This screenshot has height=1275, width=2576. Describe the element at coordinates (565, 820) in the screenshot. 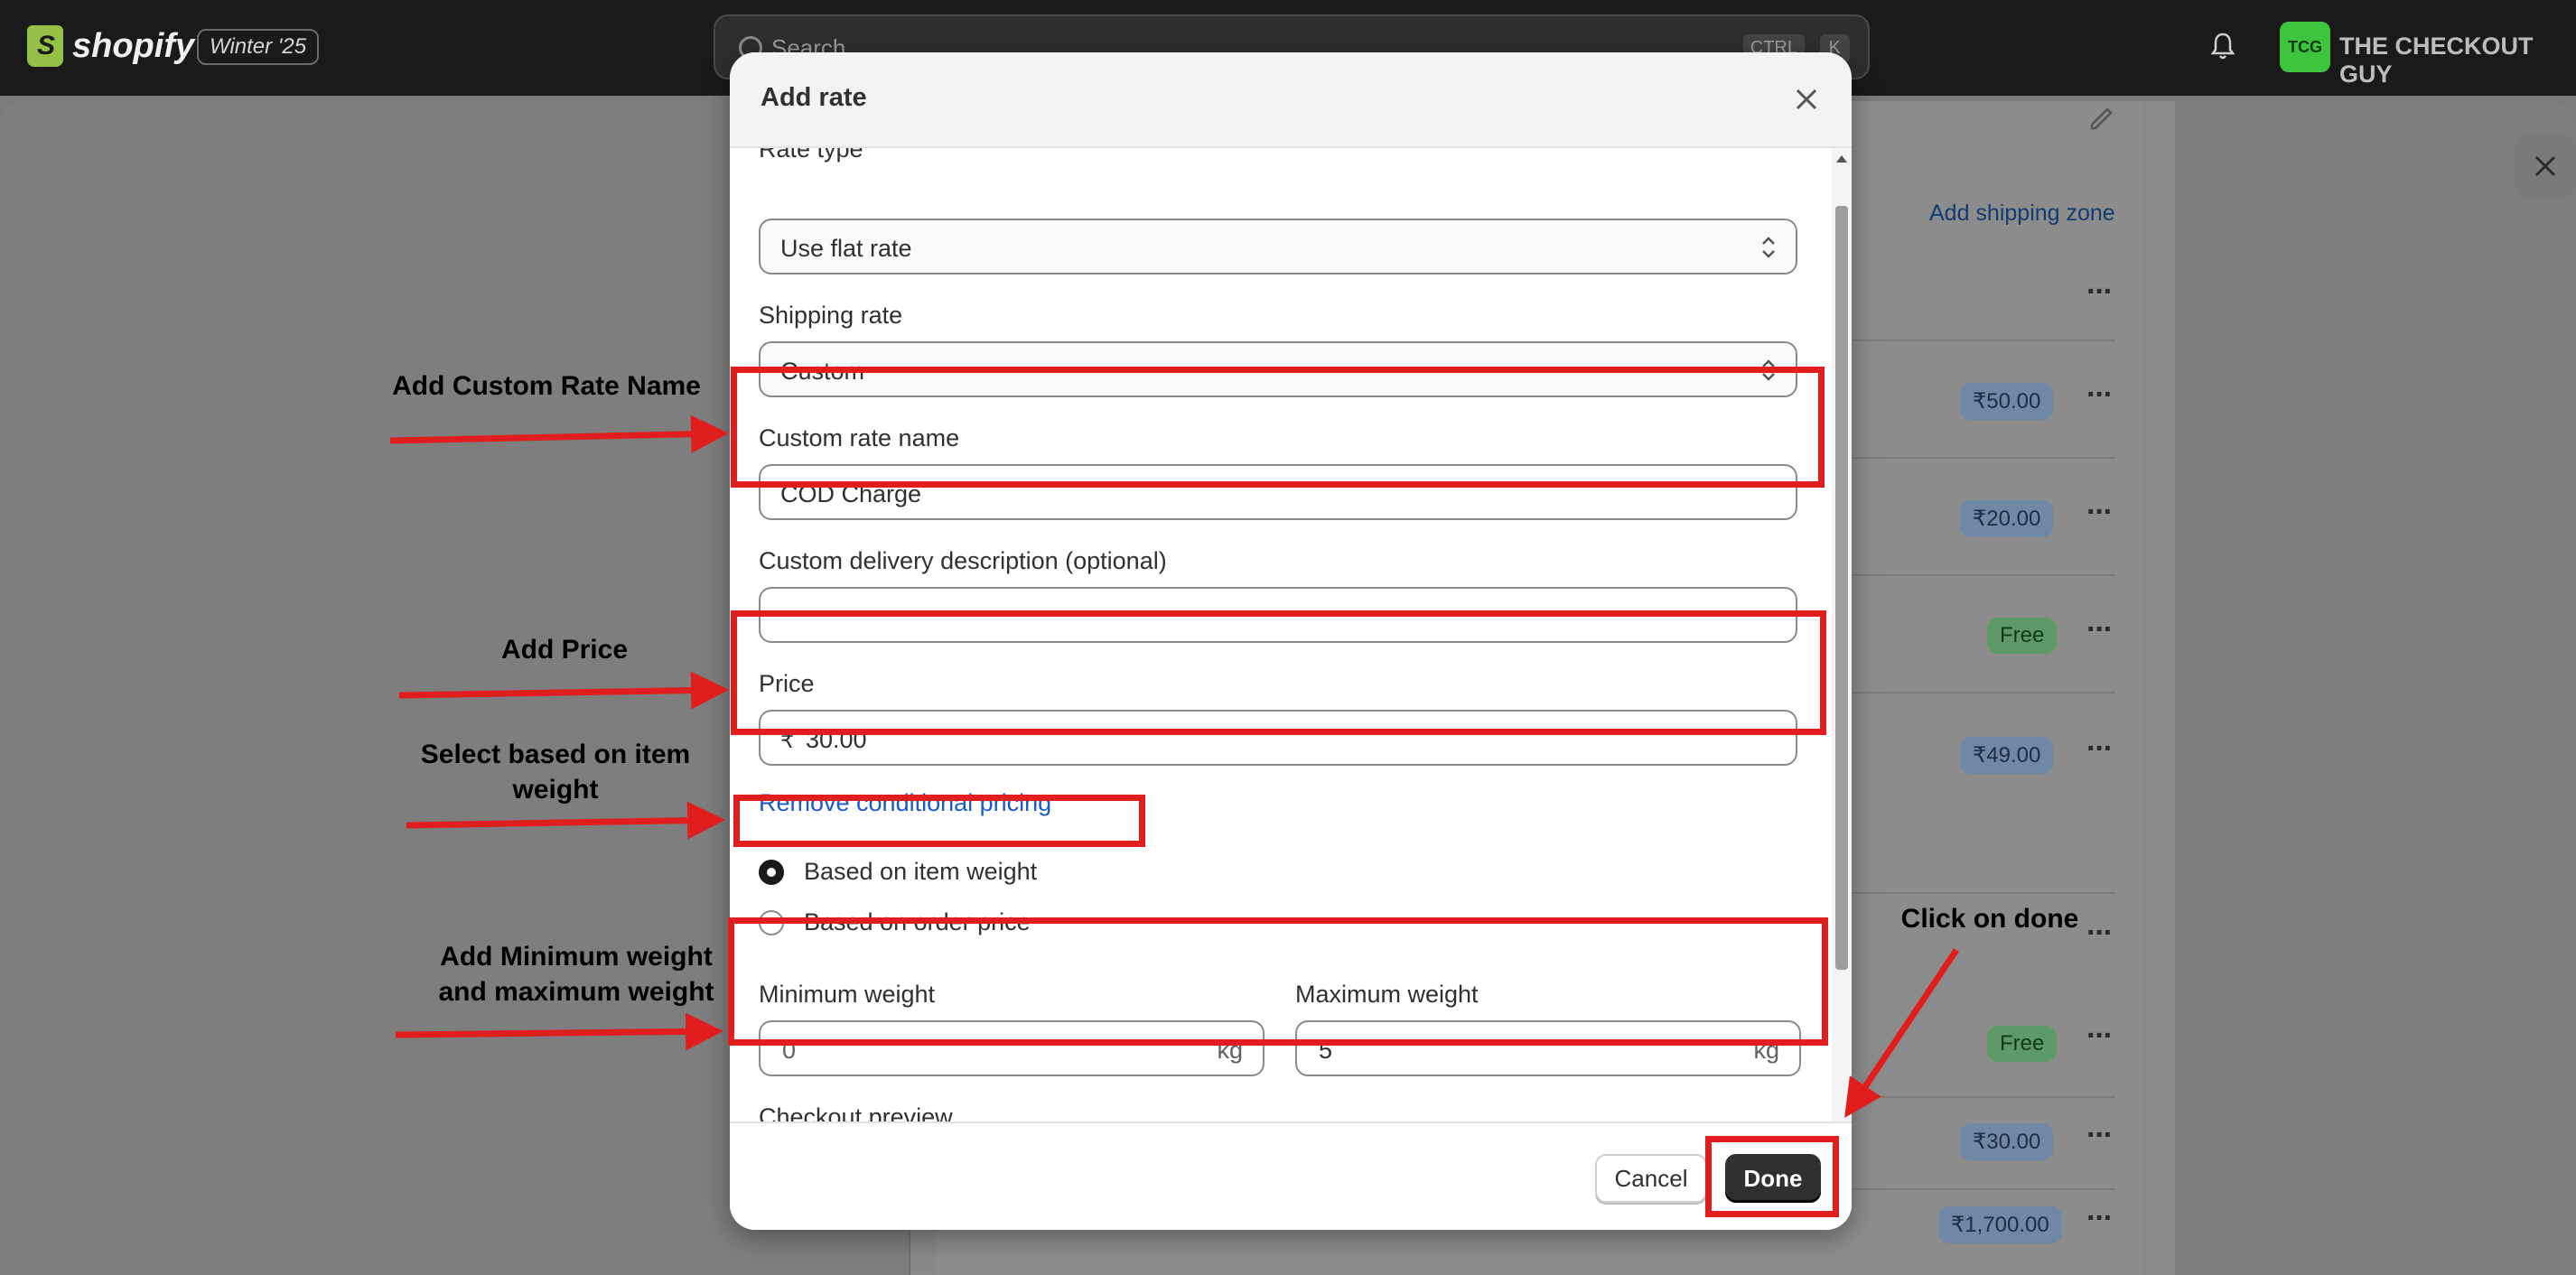

I see `arrow-to-weight-radio` at that location.